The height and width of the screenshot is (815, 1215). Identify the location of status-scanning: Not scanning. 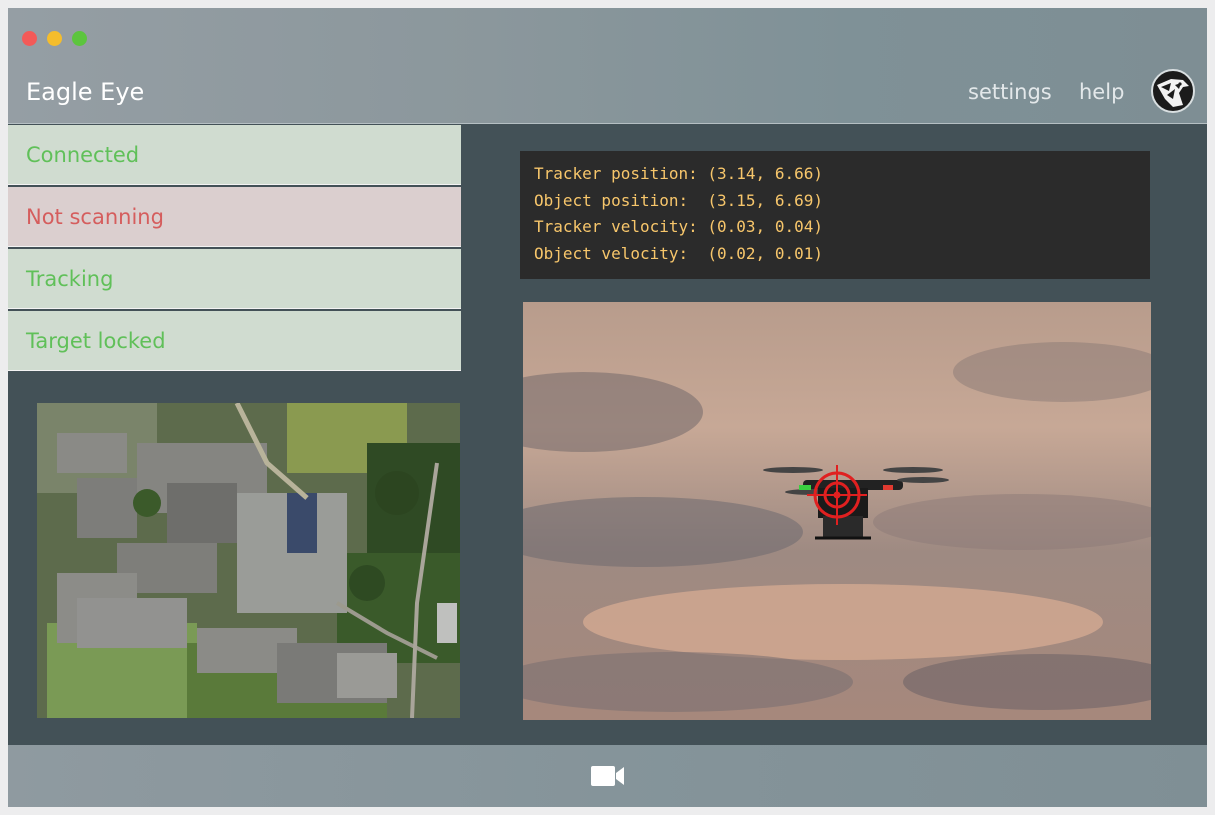
(234, 217).